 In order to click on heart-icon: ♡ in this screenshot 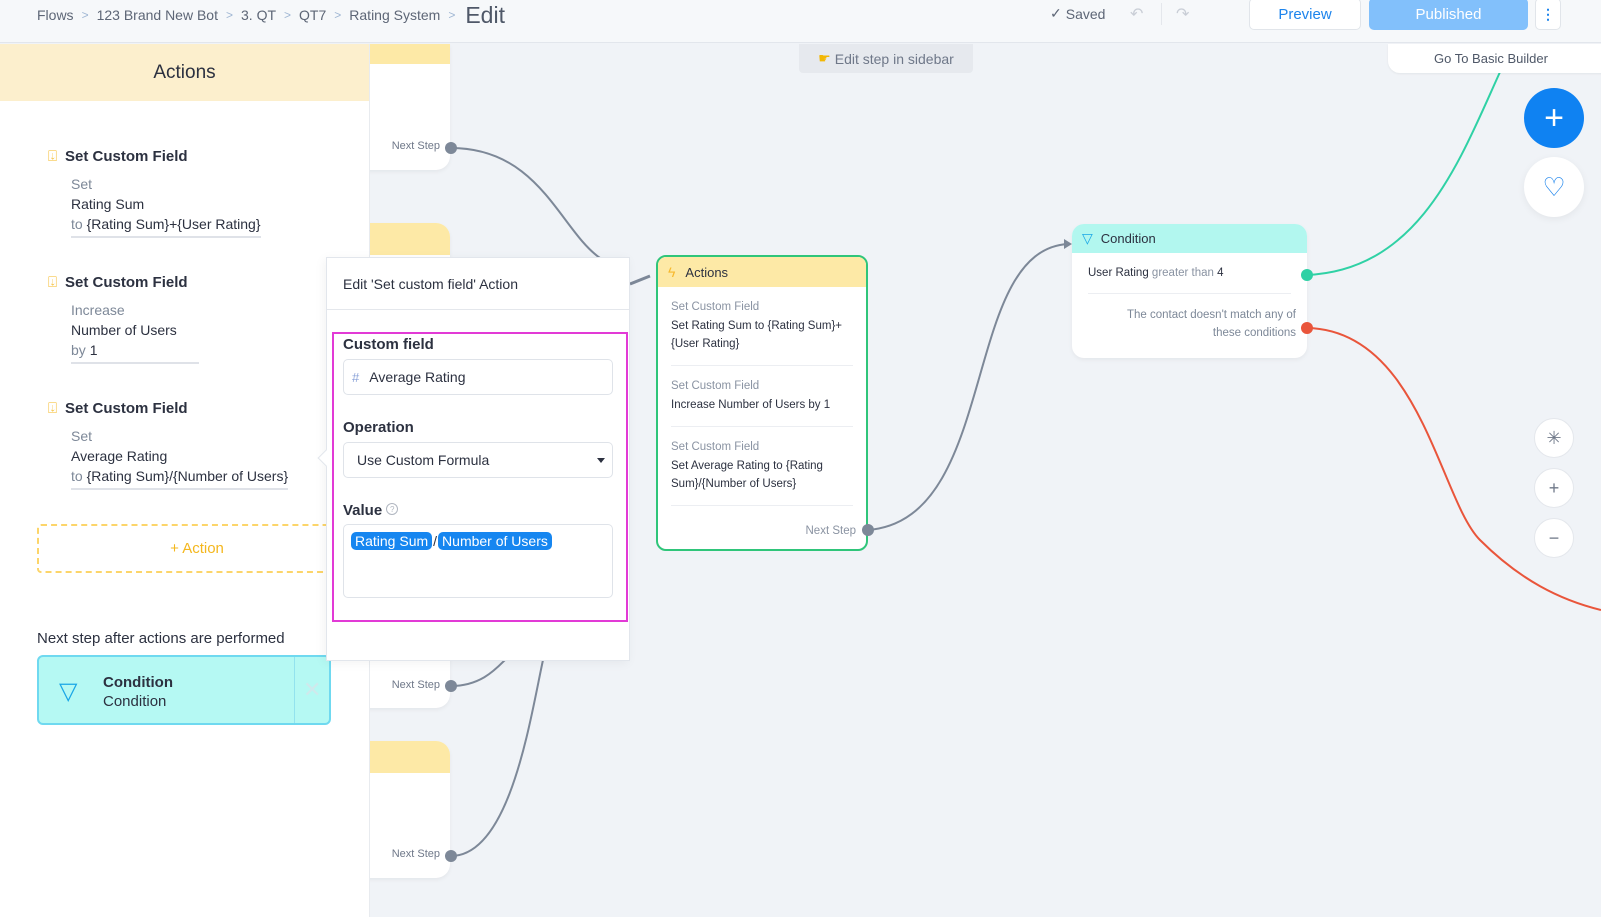, I will do `click(1554, 186)`.